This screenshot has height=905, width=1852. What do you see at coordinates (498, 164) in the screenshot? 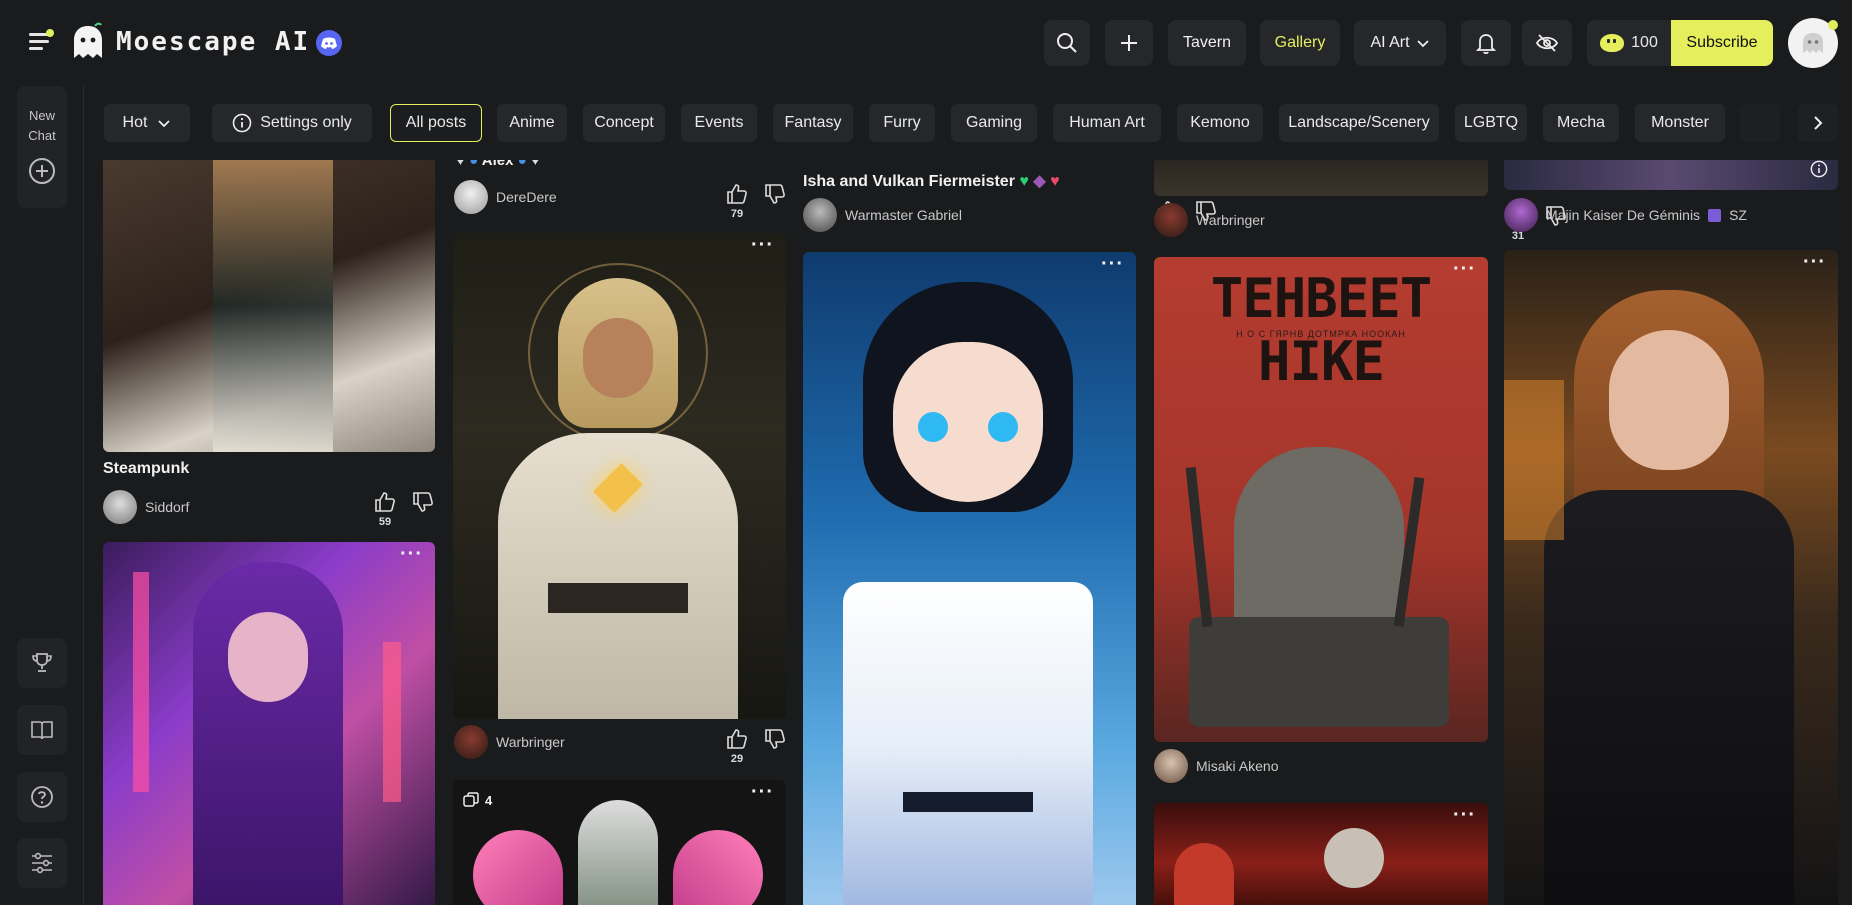
I see `post-title: ♥ ● Alex ● ♥` at bounding box center [498, 164].